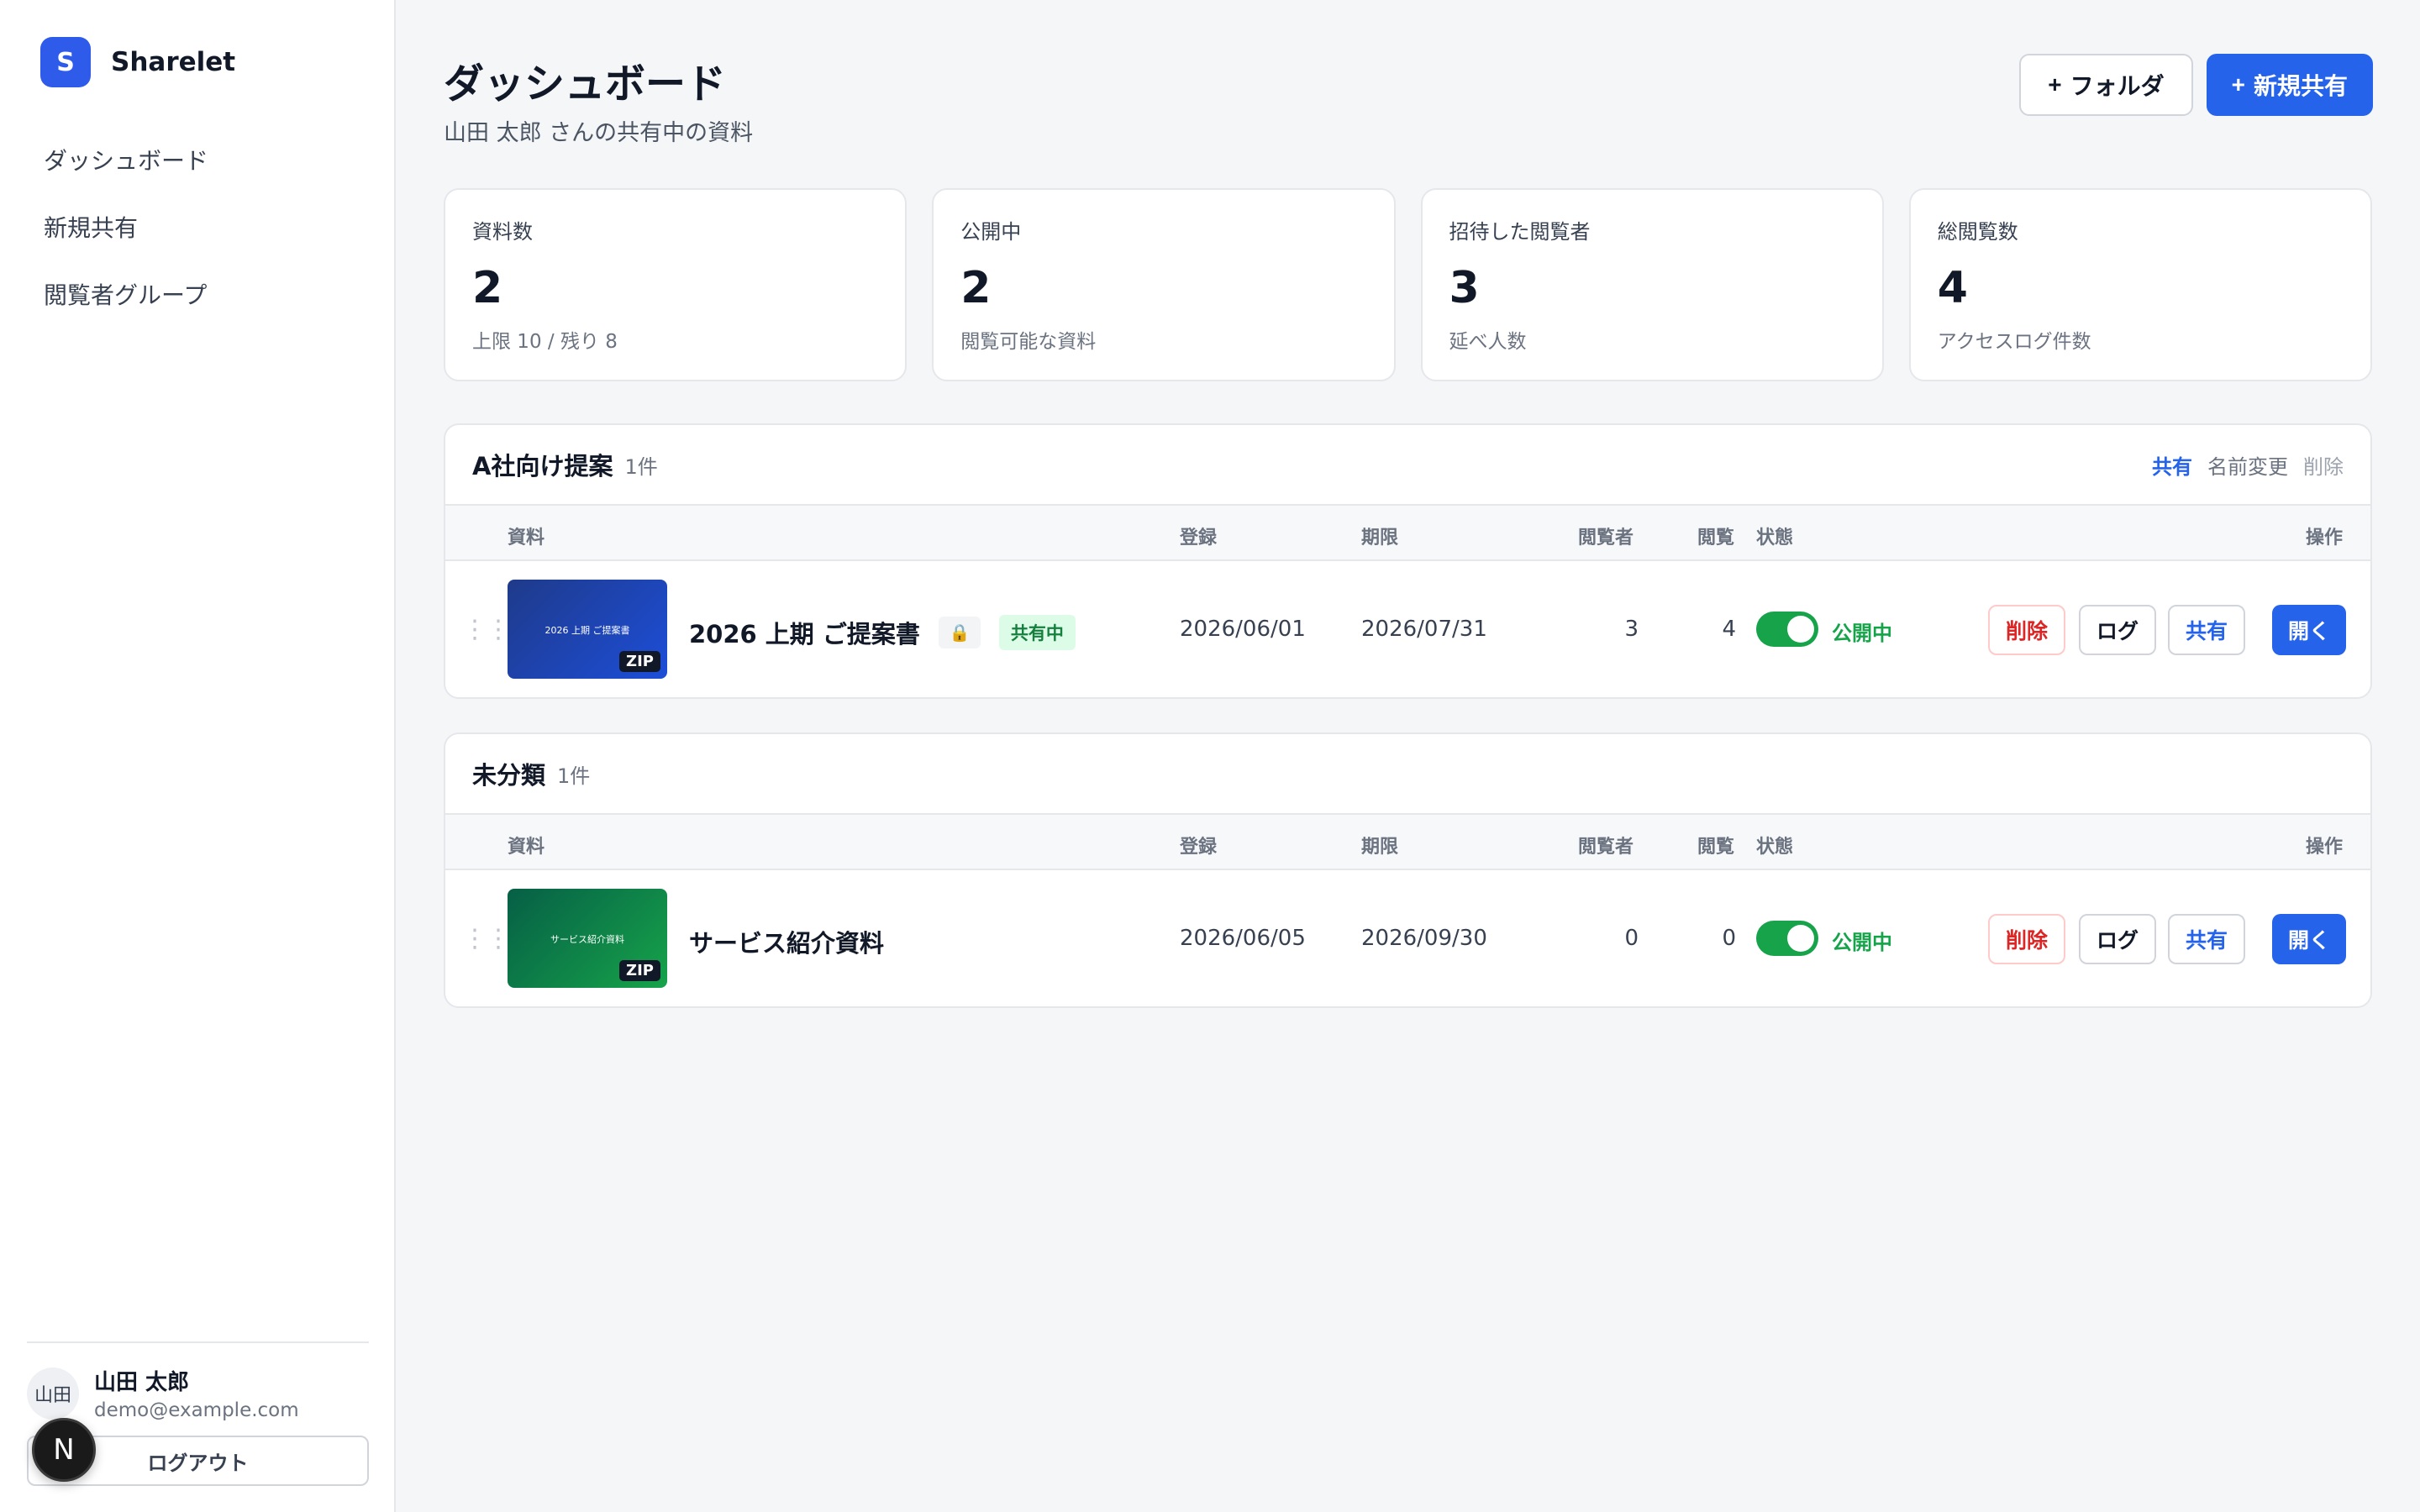 The height and width of the screenshot is (1512, 2420). Describe the element at coordinates (1729, 938) in the screenshot. I see `view-count: 0` at that location.